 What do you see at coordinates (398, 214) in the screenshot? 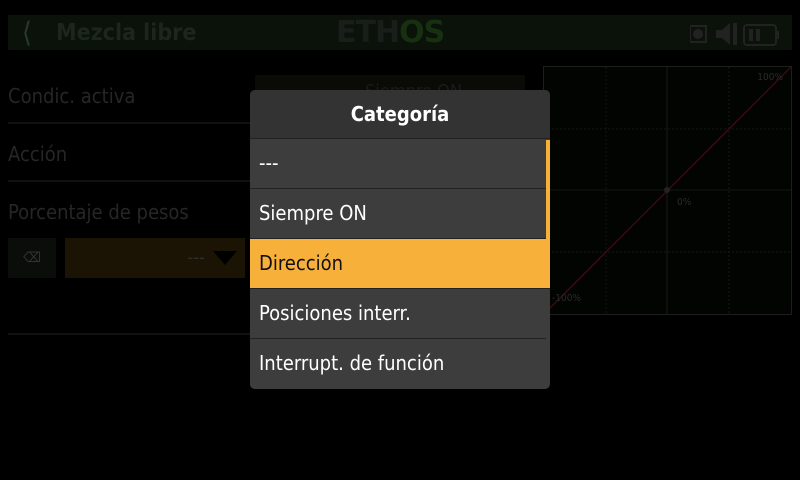
I see `option-always-on: Siempre ON` at bounding box center [398, 214].